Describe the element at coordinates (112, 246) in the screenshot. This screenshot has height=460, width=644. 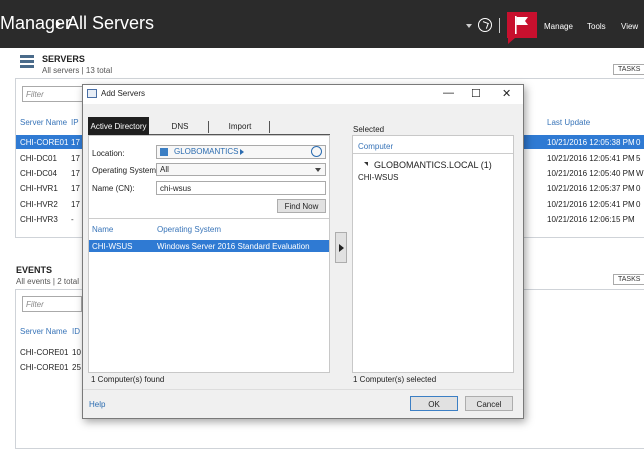
I see `result-row-name: CHI-WSUS` at that location.